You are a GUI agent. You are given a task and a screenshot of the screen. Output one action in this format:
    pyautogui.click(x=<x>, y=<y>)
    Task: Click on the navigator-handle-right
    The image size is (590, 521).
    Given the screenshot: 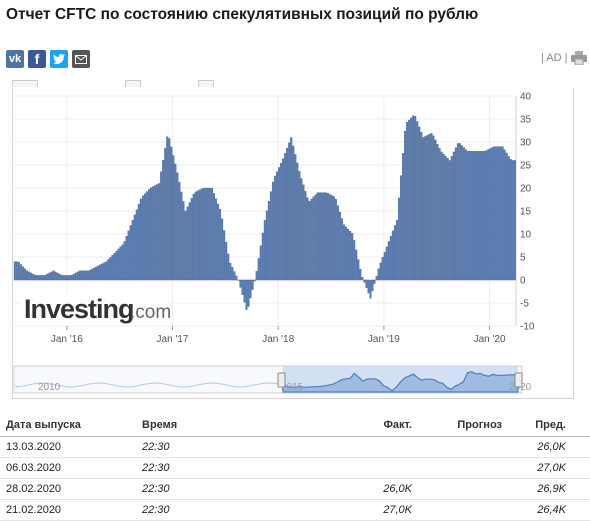 What is the action you would take?
    pyautogui.click(x=518, y=380)
    